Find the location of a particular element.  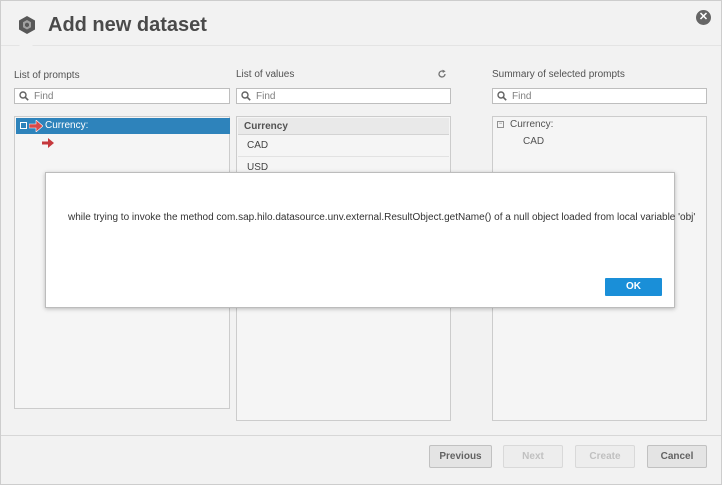

ok-button: OK is located at coordinates (633, 287).